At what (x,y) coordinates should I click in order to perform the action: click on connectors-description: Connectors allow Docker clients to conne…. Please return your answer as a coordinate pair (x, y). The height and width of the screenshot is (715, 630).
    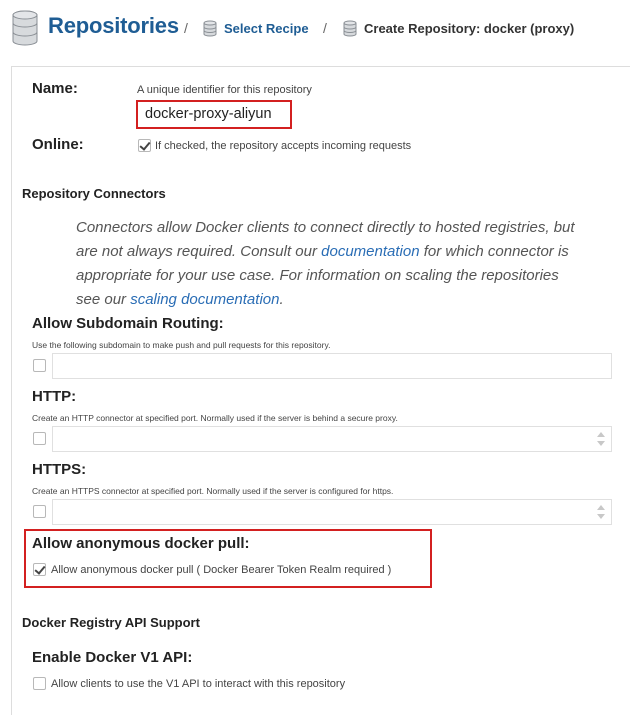
    Looking at the image, I should click on (331, 264).